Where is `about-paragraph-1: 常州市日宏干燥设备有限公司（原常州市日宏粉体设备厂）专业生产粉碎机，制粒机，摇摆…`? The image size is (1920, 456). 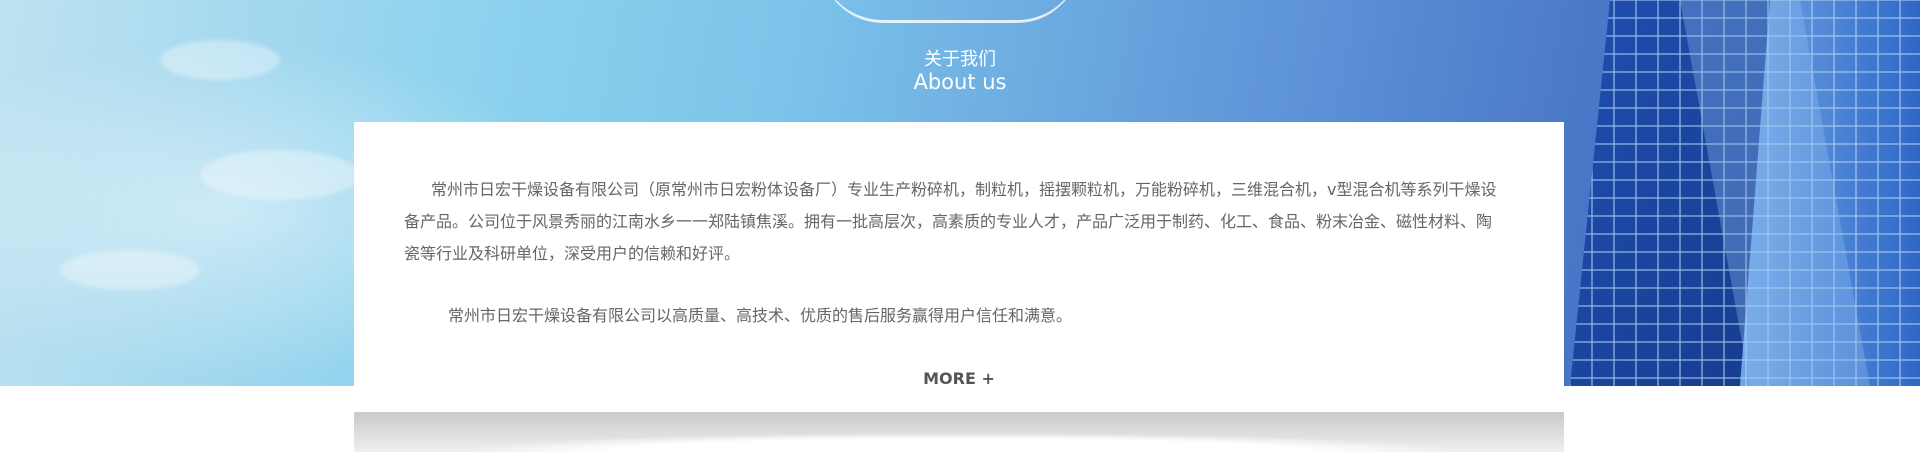 about-paragraph-1: 常州市日宏干燥设备有限公司（原常州市日宏粉体设备厂）专业生产粉碎机，制粒机，摇摆… is located at coordinates (950, 221).